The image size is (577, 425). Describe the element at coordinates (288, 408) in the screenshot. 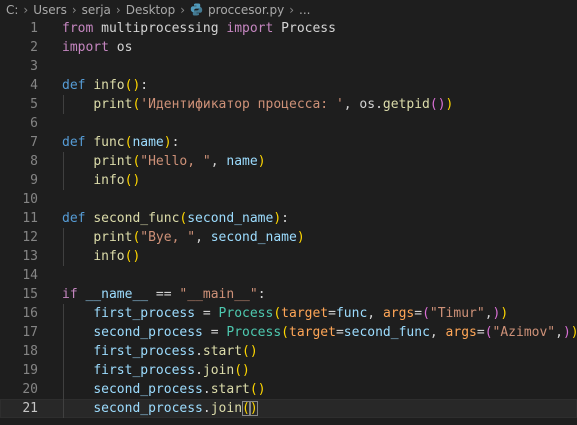

I see `code-line: 21 second_process.join()` at that location.